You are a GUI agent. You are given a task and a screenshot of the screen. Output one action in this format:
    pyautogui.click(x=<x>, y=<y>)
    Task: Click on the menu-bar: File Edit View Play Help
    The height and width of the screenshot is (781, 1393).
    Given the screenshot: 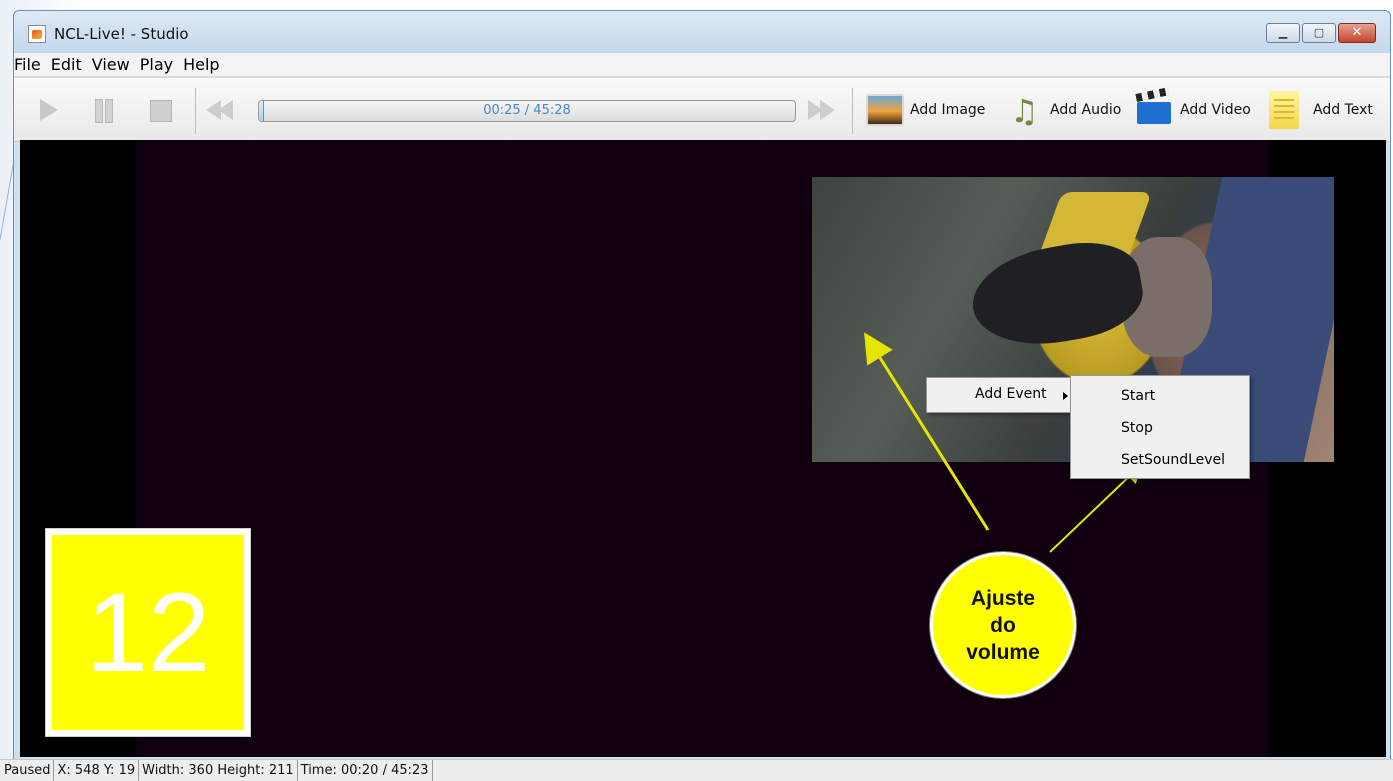 What is the action you would take?
    pyautogui.click(x=702, y=65)
    